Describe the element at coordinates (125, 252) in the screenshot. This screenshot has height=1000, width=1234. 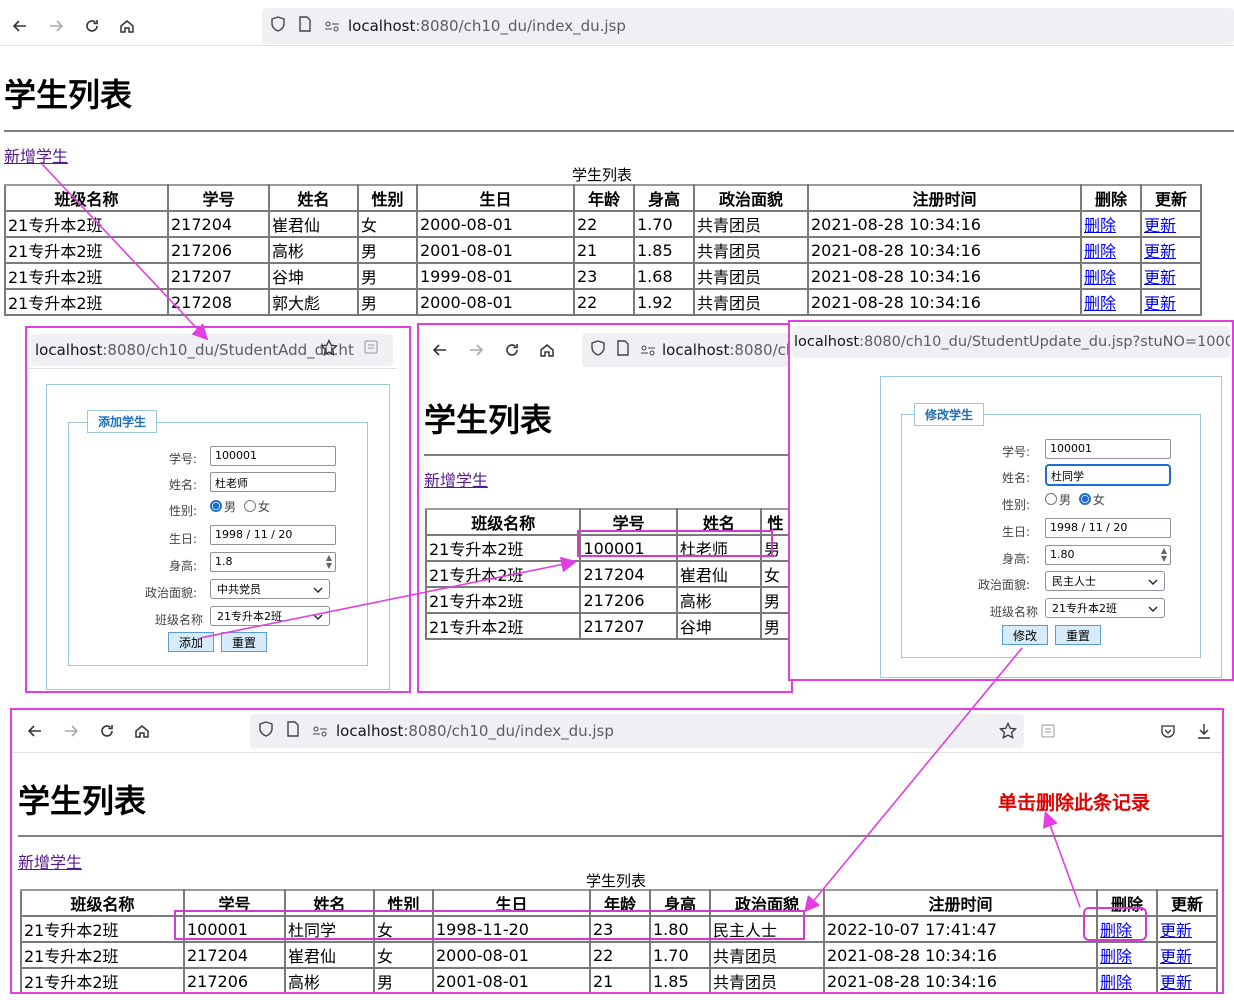
I see `arrow-add-link-to-form` at that location.